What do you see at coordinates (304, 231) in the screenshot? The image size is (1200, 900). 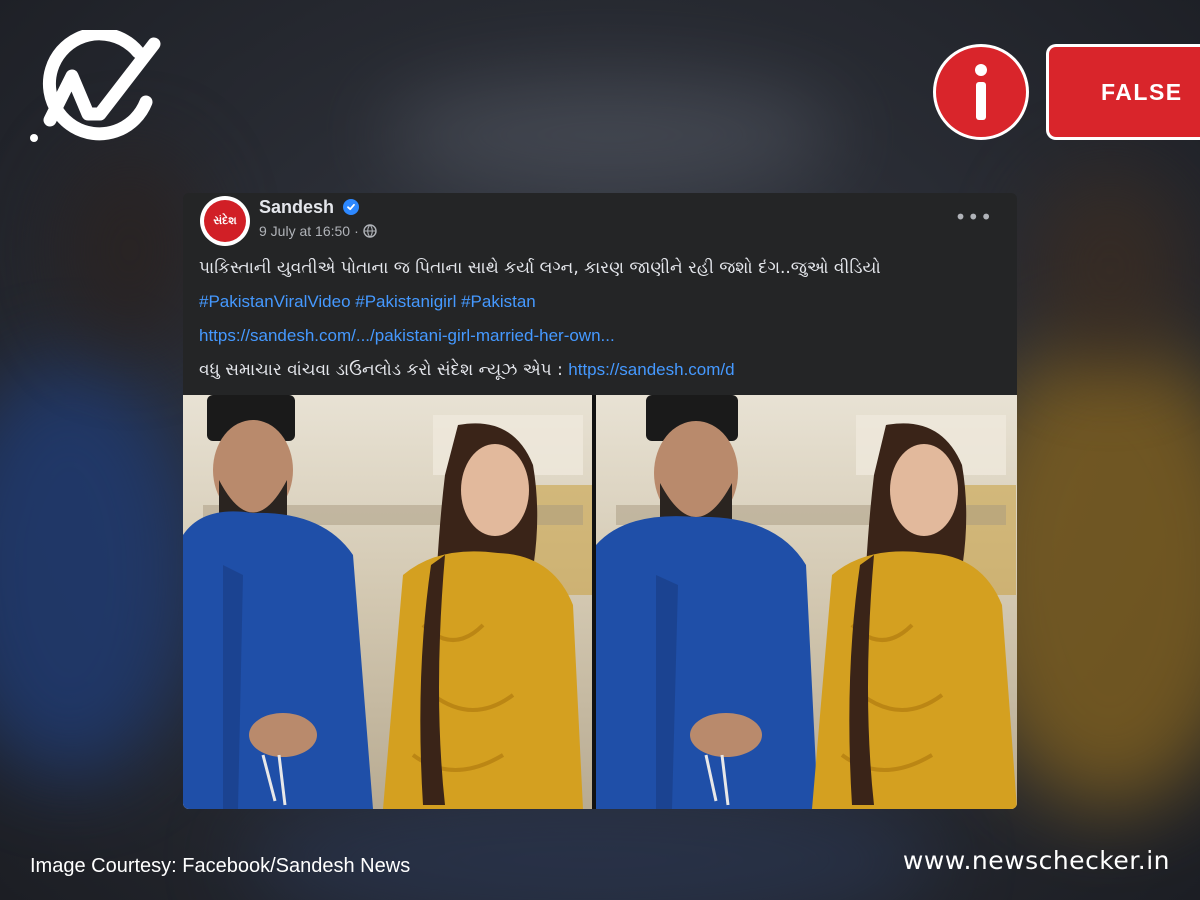 I see `post-timestamp: 9 July at 16:50` at bounding box center [304, 231].